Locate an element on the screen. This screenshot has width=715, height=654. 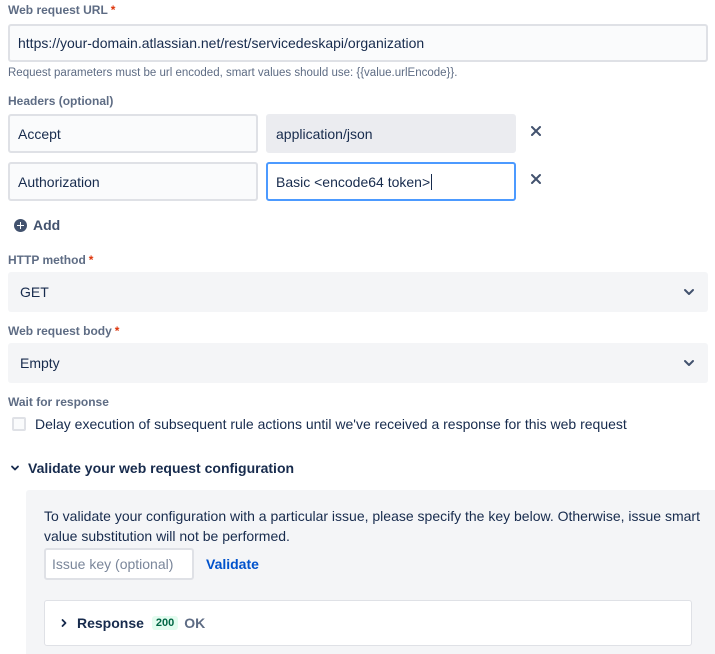
header-value-text: Basic <encode64 token> is located at coordinates (353, 181).